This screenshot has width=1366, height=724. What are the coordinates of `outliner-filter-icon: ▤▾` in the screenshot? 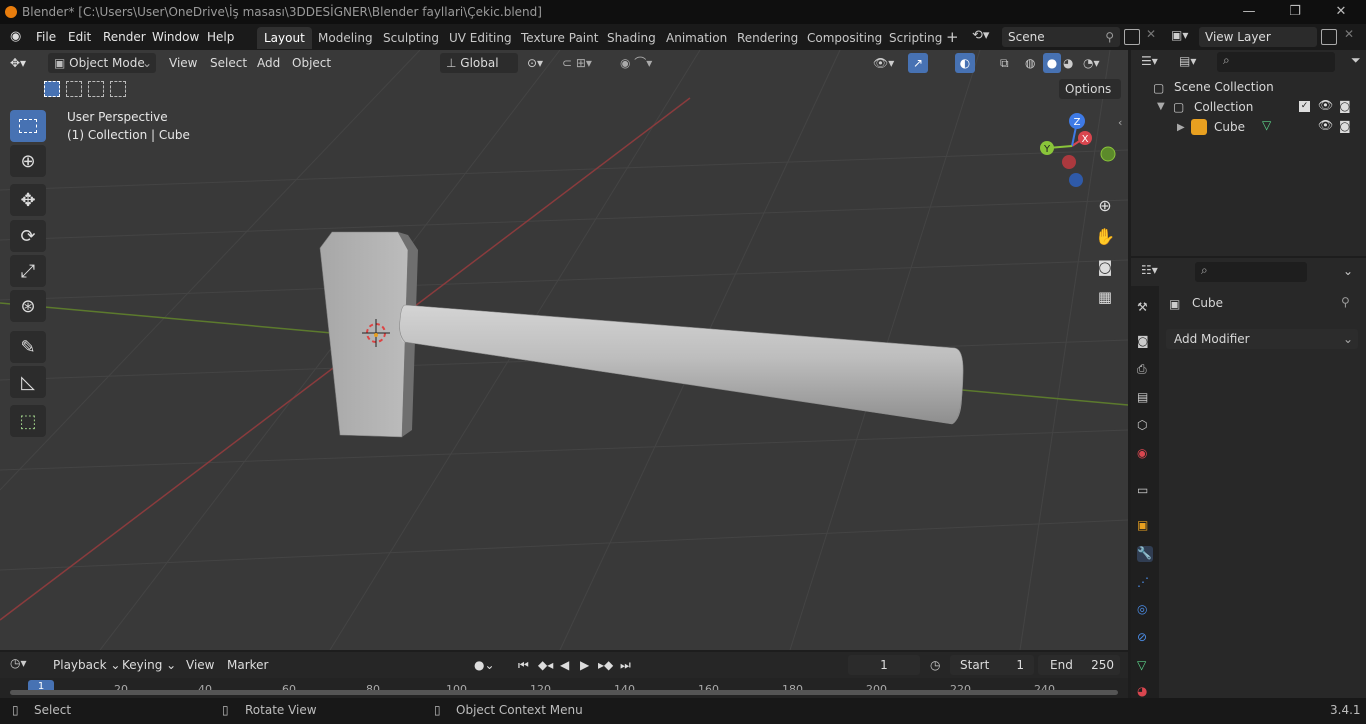 It's located at (1187, 61).